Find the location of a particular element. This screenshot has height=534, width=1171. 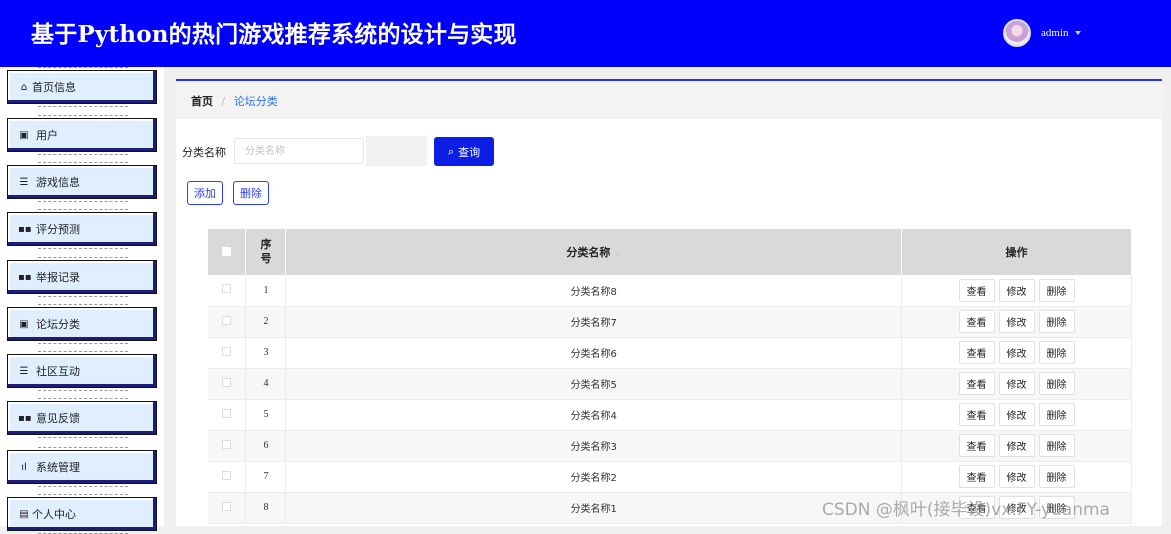

app-title: 基于Python的热门游戏推荐系统的设计与实现 is located at coordinates (274, 34).